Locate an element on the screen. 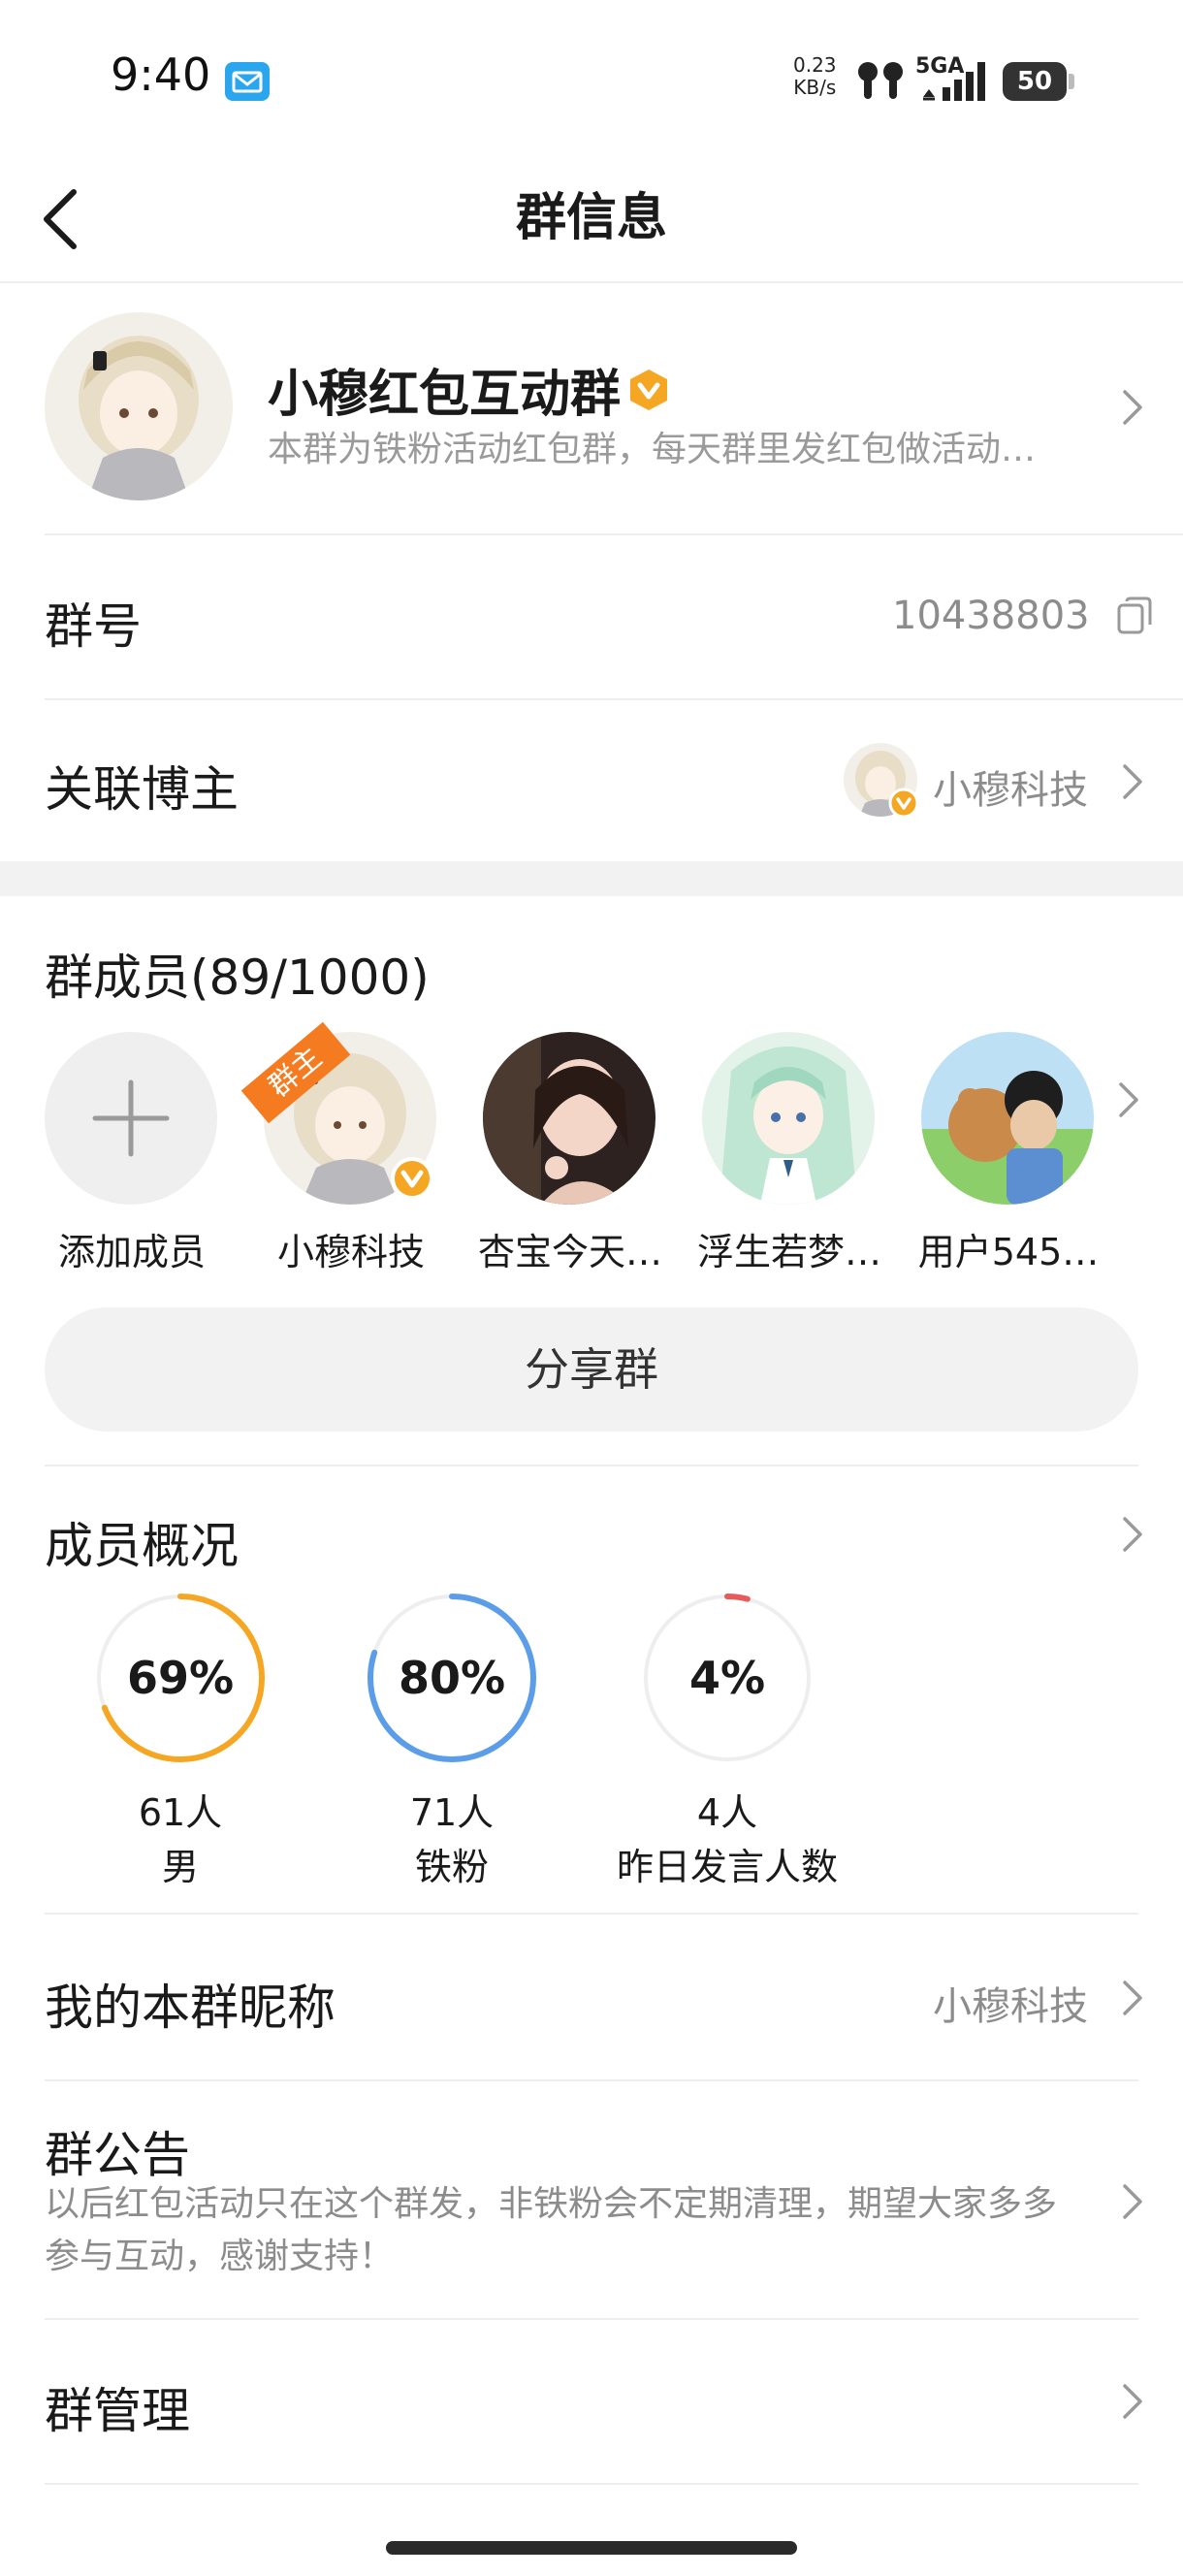  stat-gauge-male: 69% is located at coordinates (180, 1678).